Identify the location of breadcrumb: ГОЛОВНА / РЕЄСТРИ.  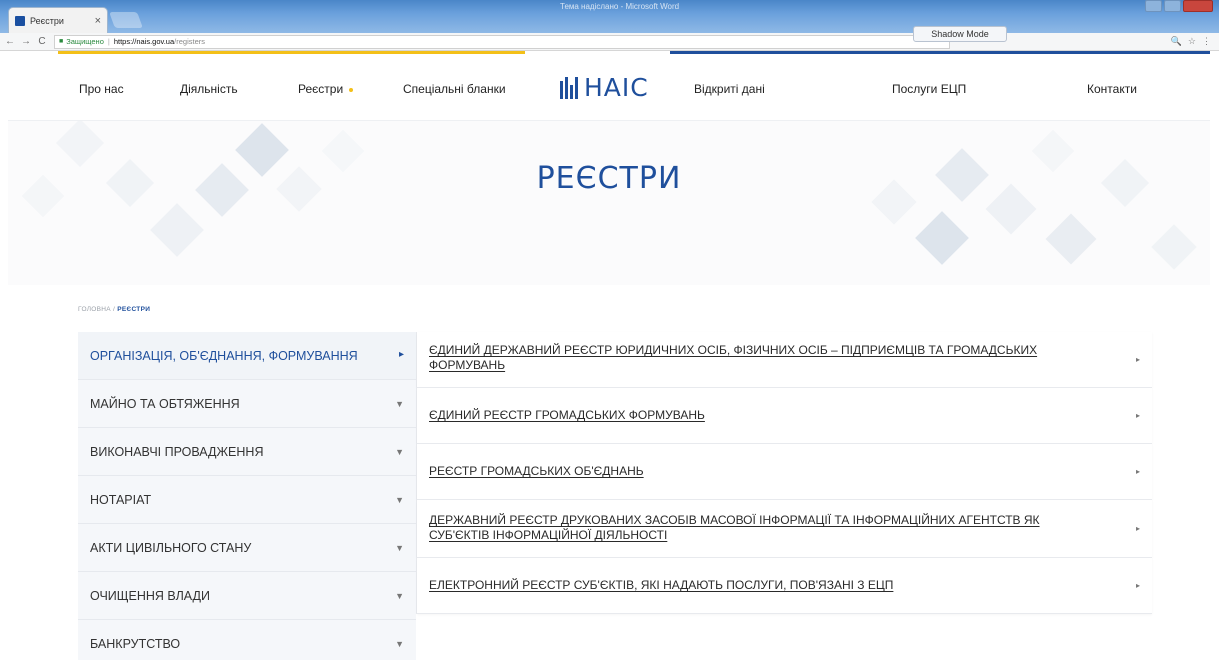
(114, 309).